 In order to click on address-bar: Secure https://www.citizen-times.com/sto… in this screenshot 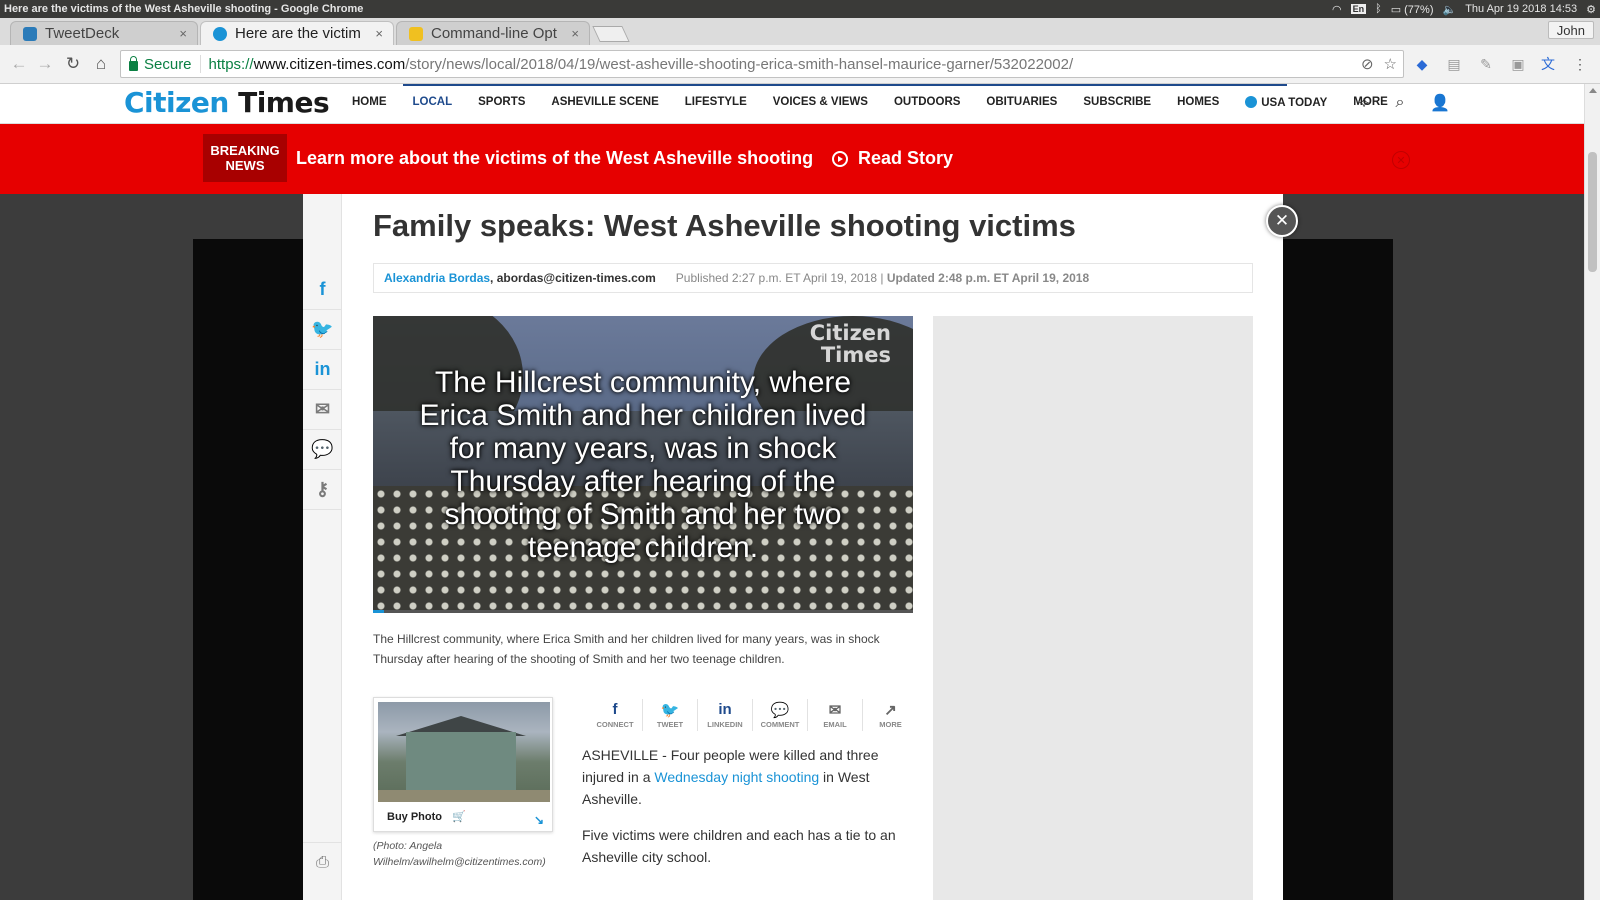, I will do `click(762, 64)`.